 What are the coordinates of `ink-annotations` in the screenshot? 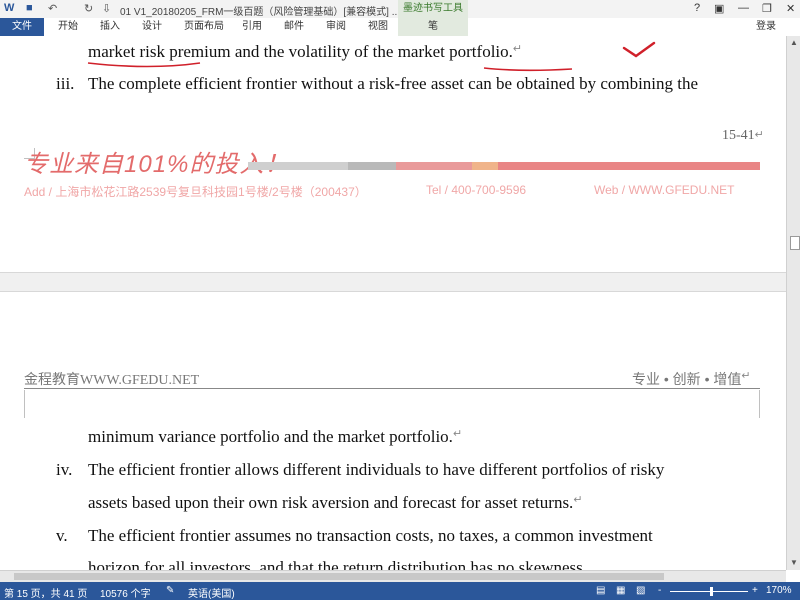 It's located at (371, 56).